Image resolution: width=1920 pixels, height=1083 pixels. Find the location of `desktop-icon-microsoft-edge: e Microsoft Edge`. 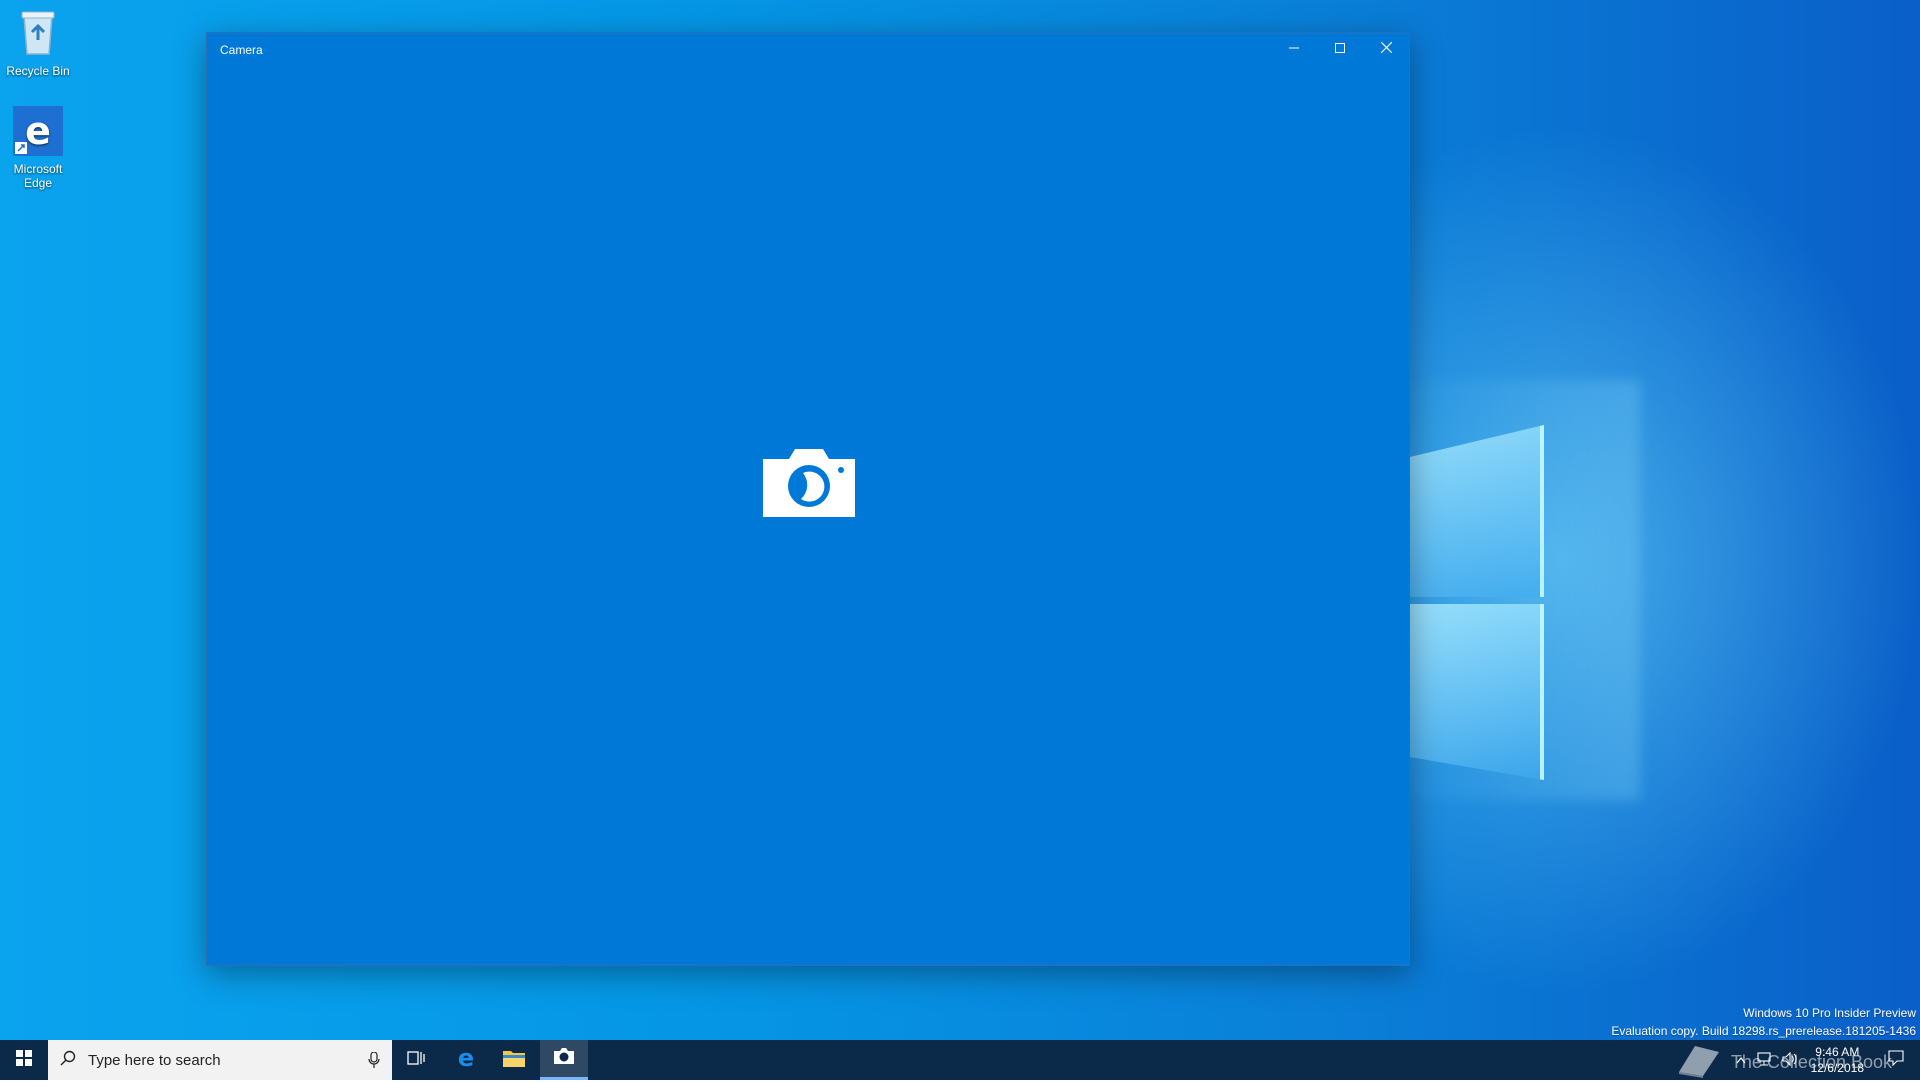

desktop-icon-microsoft-edge: e Microsoft Edge is located at coordinates (38, 148).